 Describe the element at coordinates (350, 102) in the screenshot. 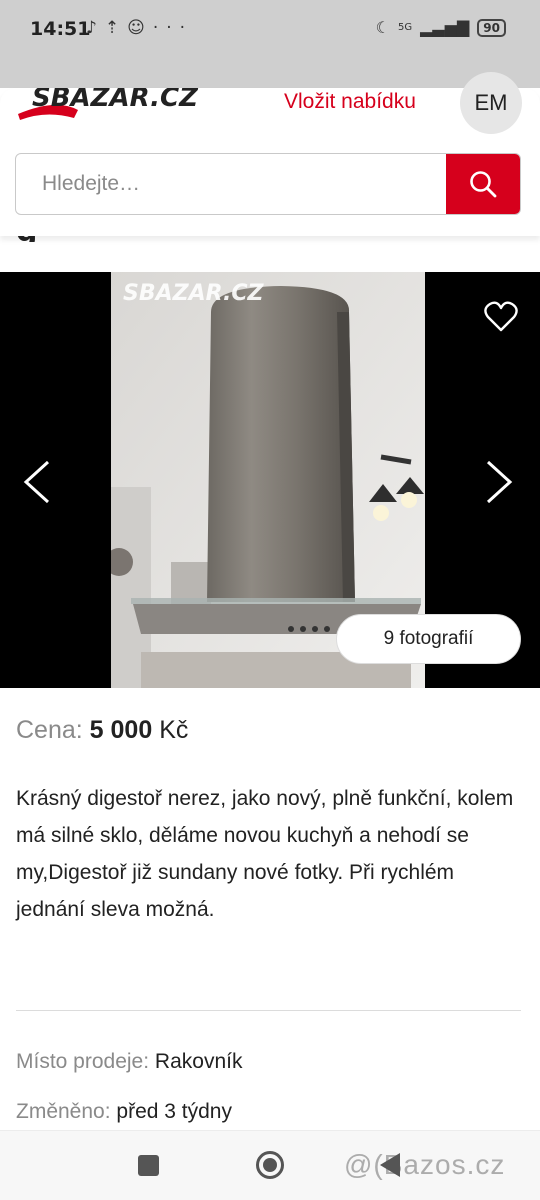

I see `add-offer-link: Vložit nabídku` at that location.